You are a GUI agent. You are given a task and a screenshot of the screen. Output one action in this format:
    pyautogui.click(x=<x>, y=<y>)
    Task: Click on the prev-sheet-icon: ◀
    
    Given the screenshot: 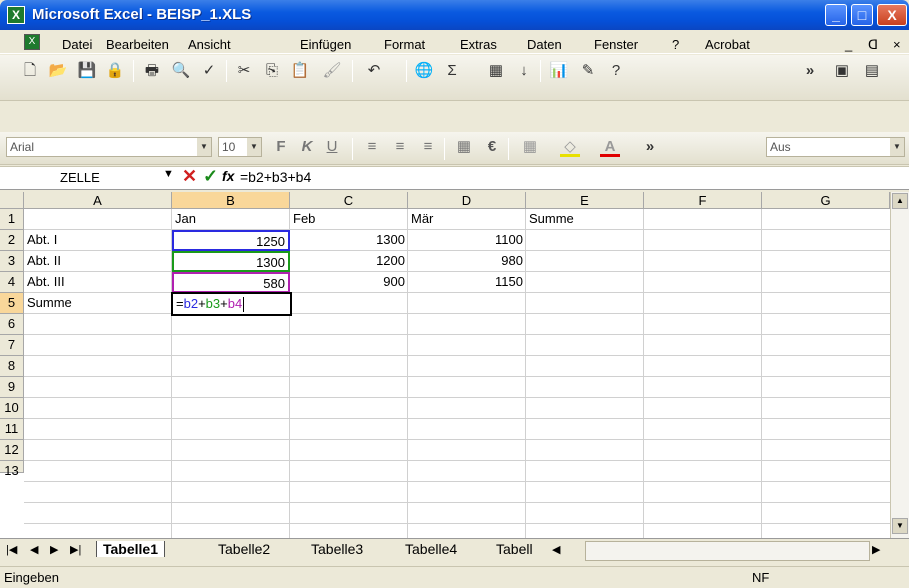 What is the action you would take?
    pyautogui.click(x=34, y=549)
    